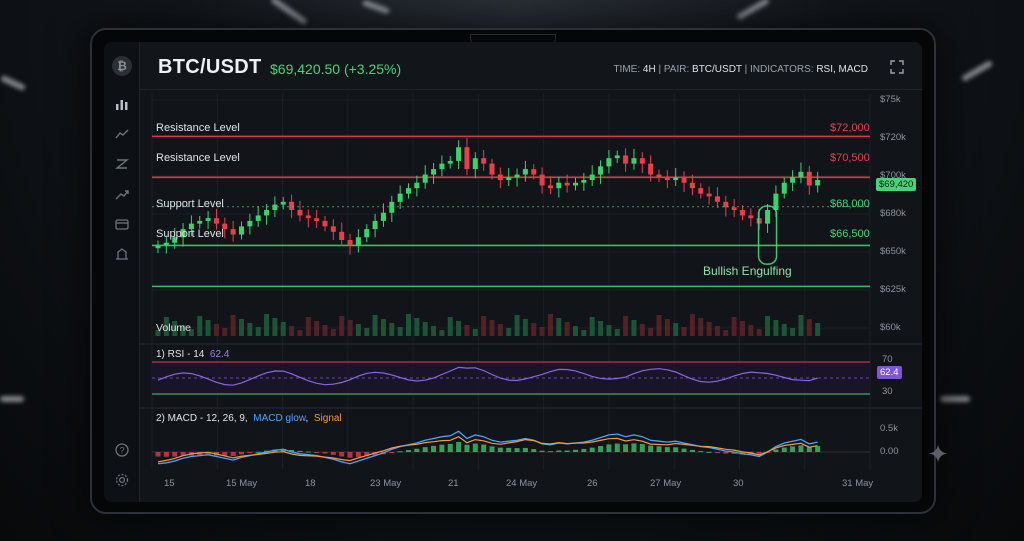  Describe the element at coordinates (122, 134) in the screenshot. I see `line-chart-icon` at that location.